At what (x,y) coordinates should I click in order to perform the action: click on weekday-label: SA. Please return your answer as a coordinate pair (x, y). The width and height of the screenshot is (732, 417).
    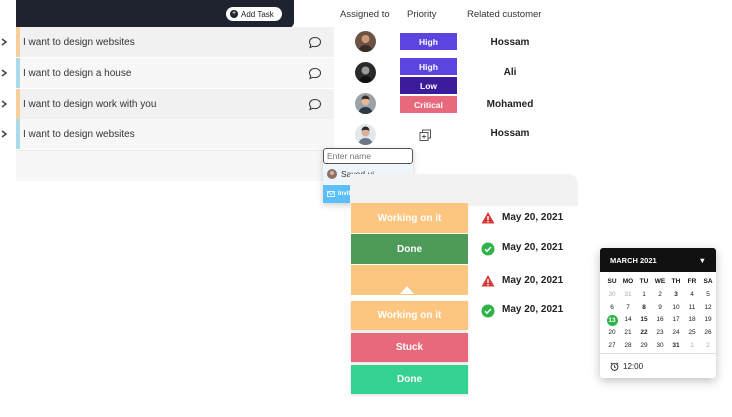
    Looking at the image, I should click on (708, 281).